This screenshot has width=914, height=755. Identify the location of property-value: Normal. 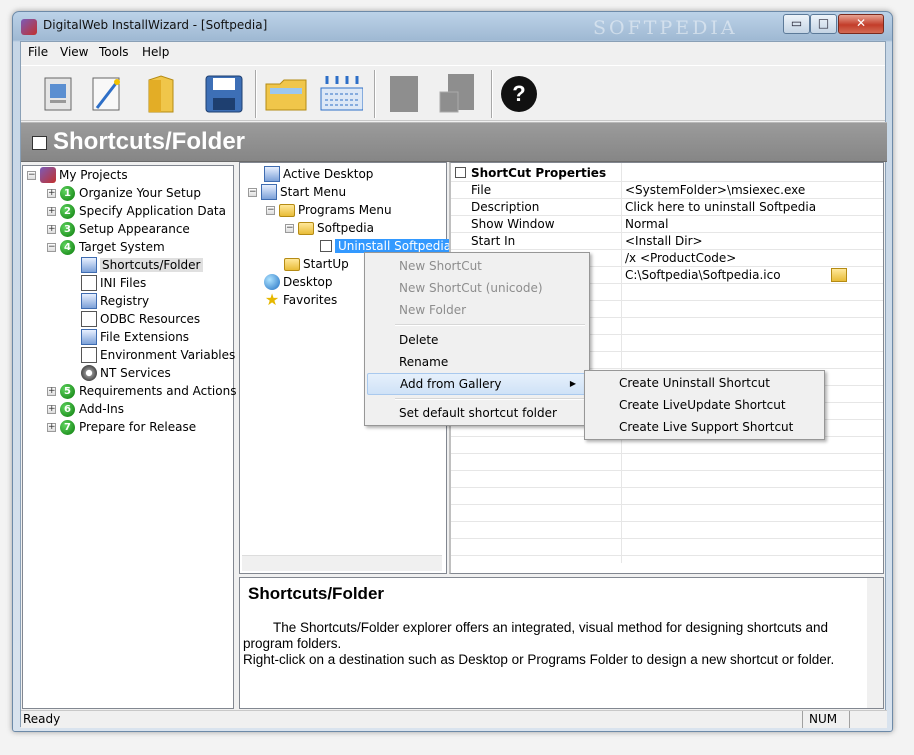
(646, 224).